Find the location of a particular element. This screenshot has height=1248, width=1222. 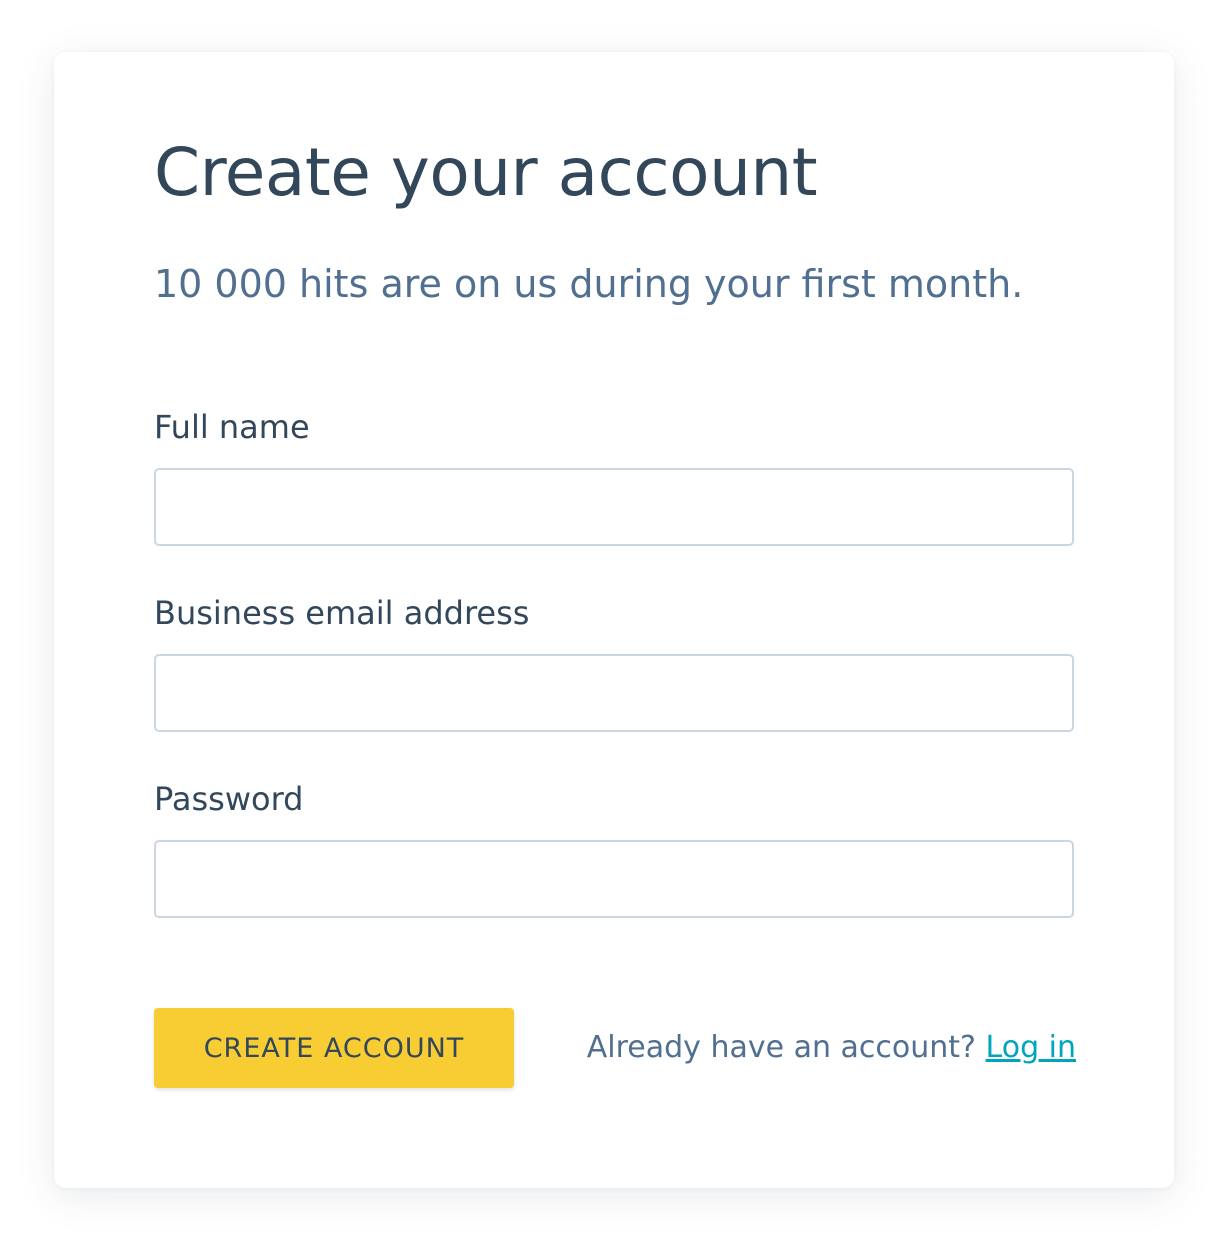

full-name-input is located at coordinates (614, 507).